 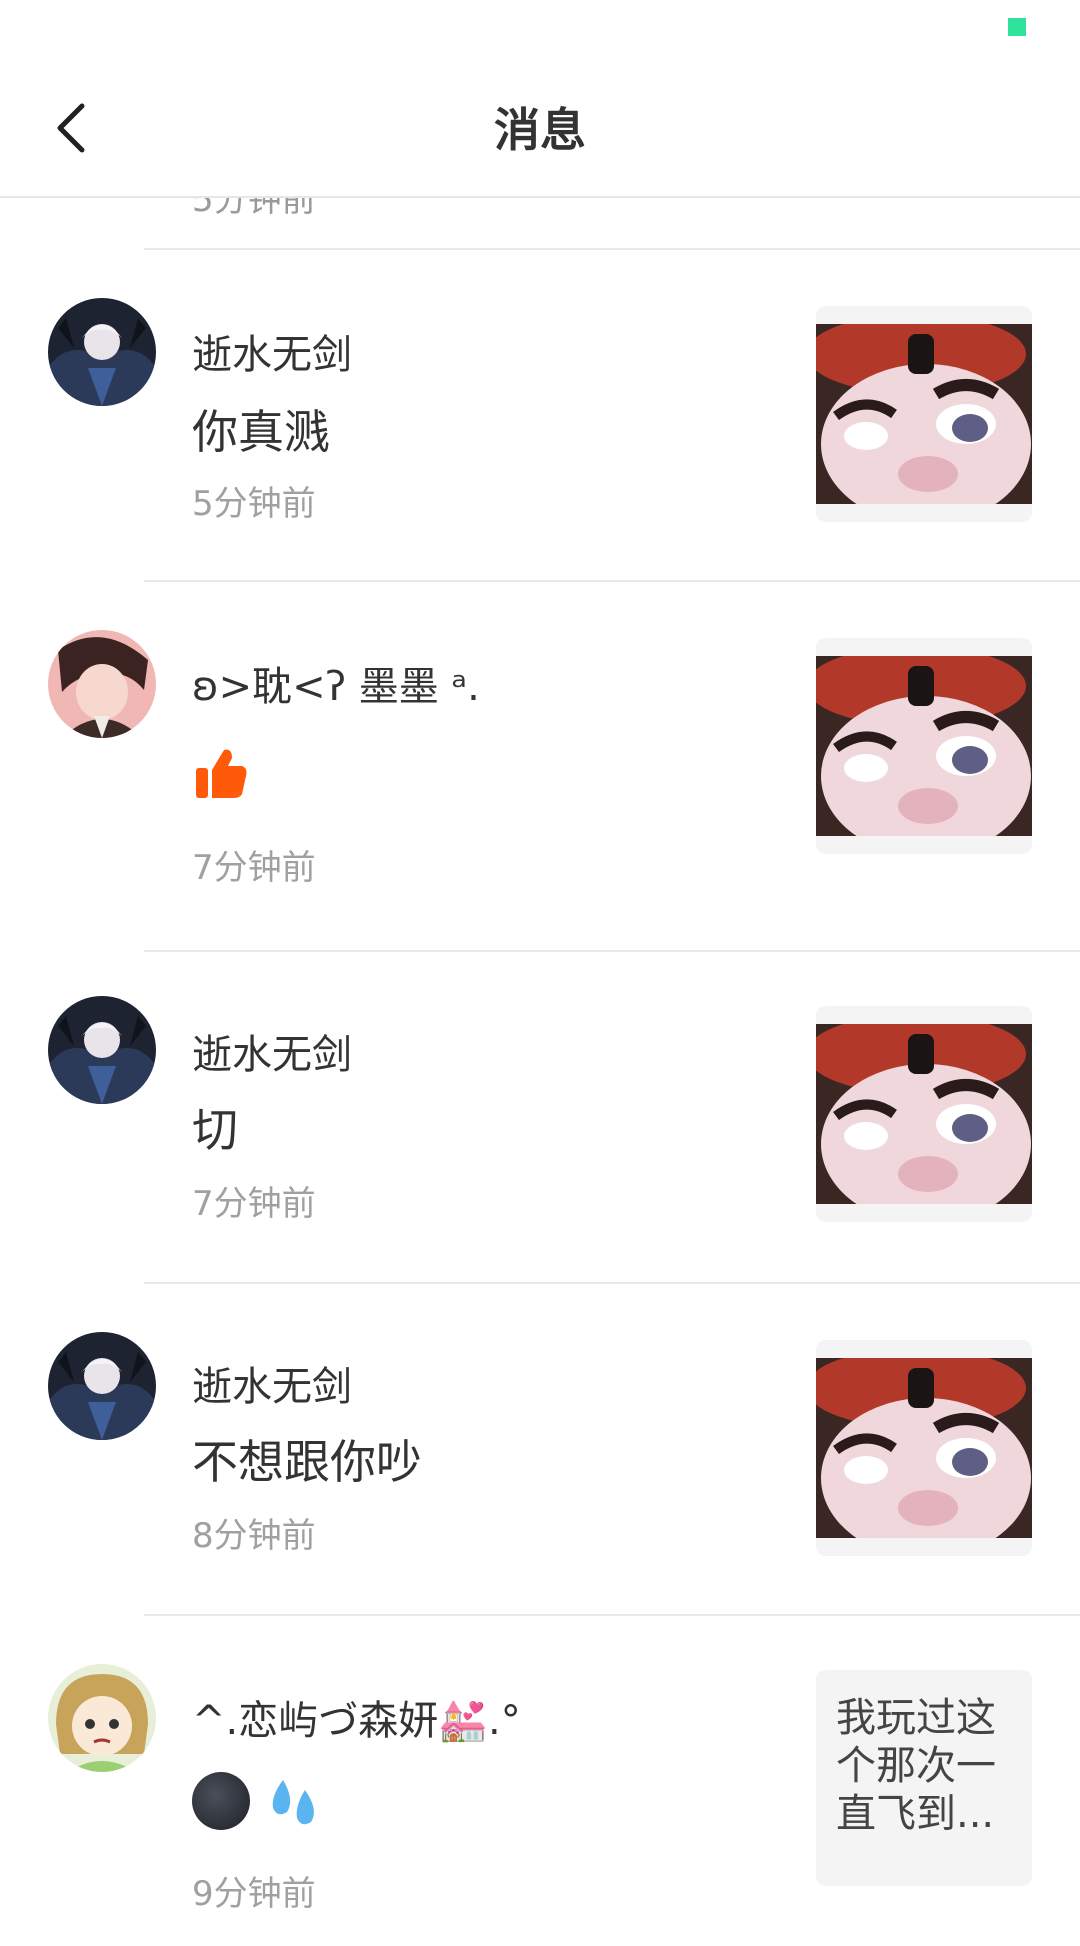 I want to click on message-text: 不想跟你吵, so click(x=307, y=1462).